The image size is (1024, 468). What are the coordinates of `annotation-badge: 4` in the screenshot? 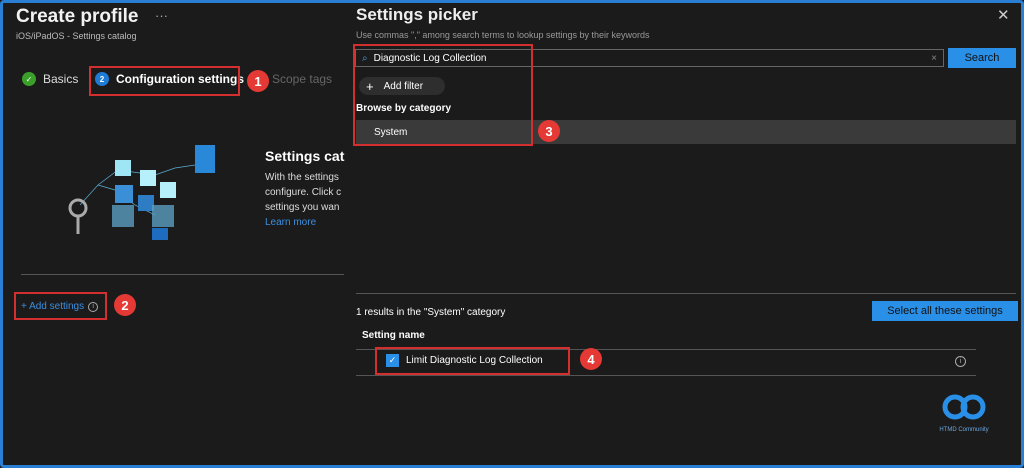 It's located at (591, 359).